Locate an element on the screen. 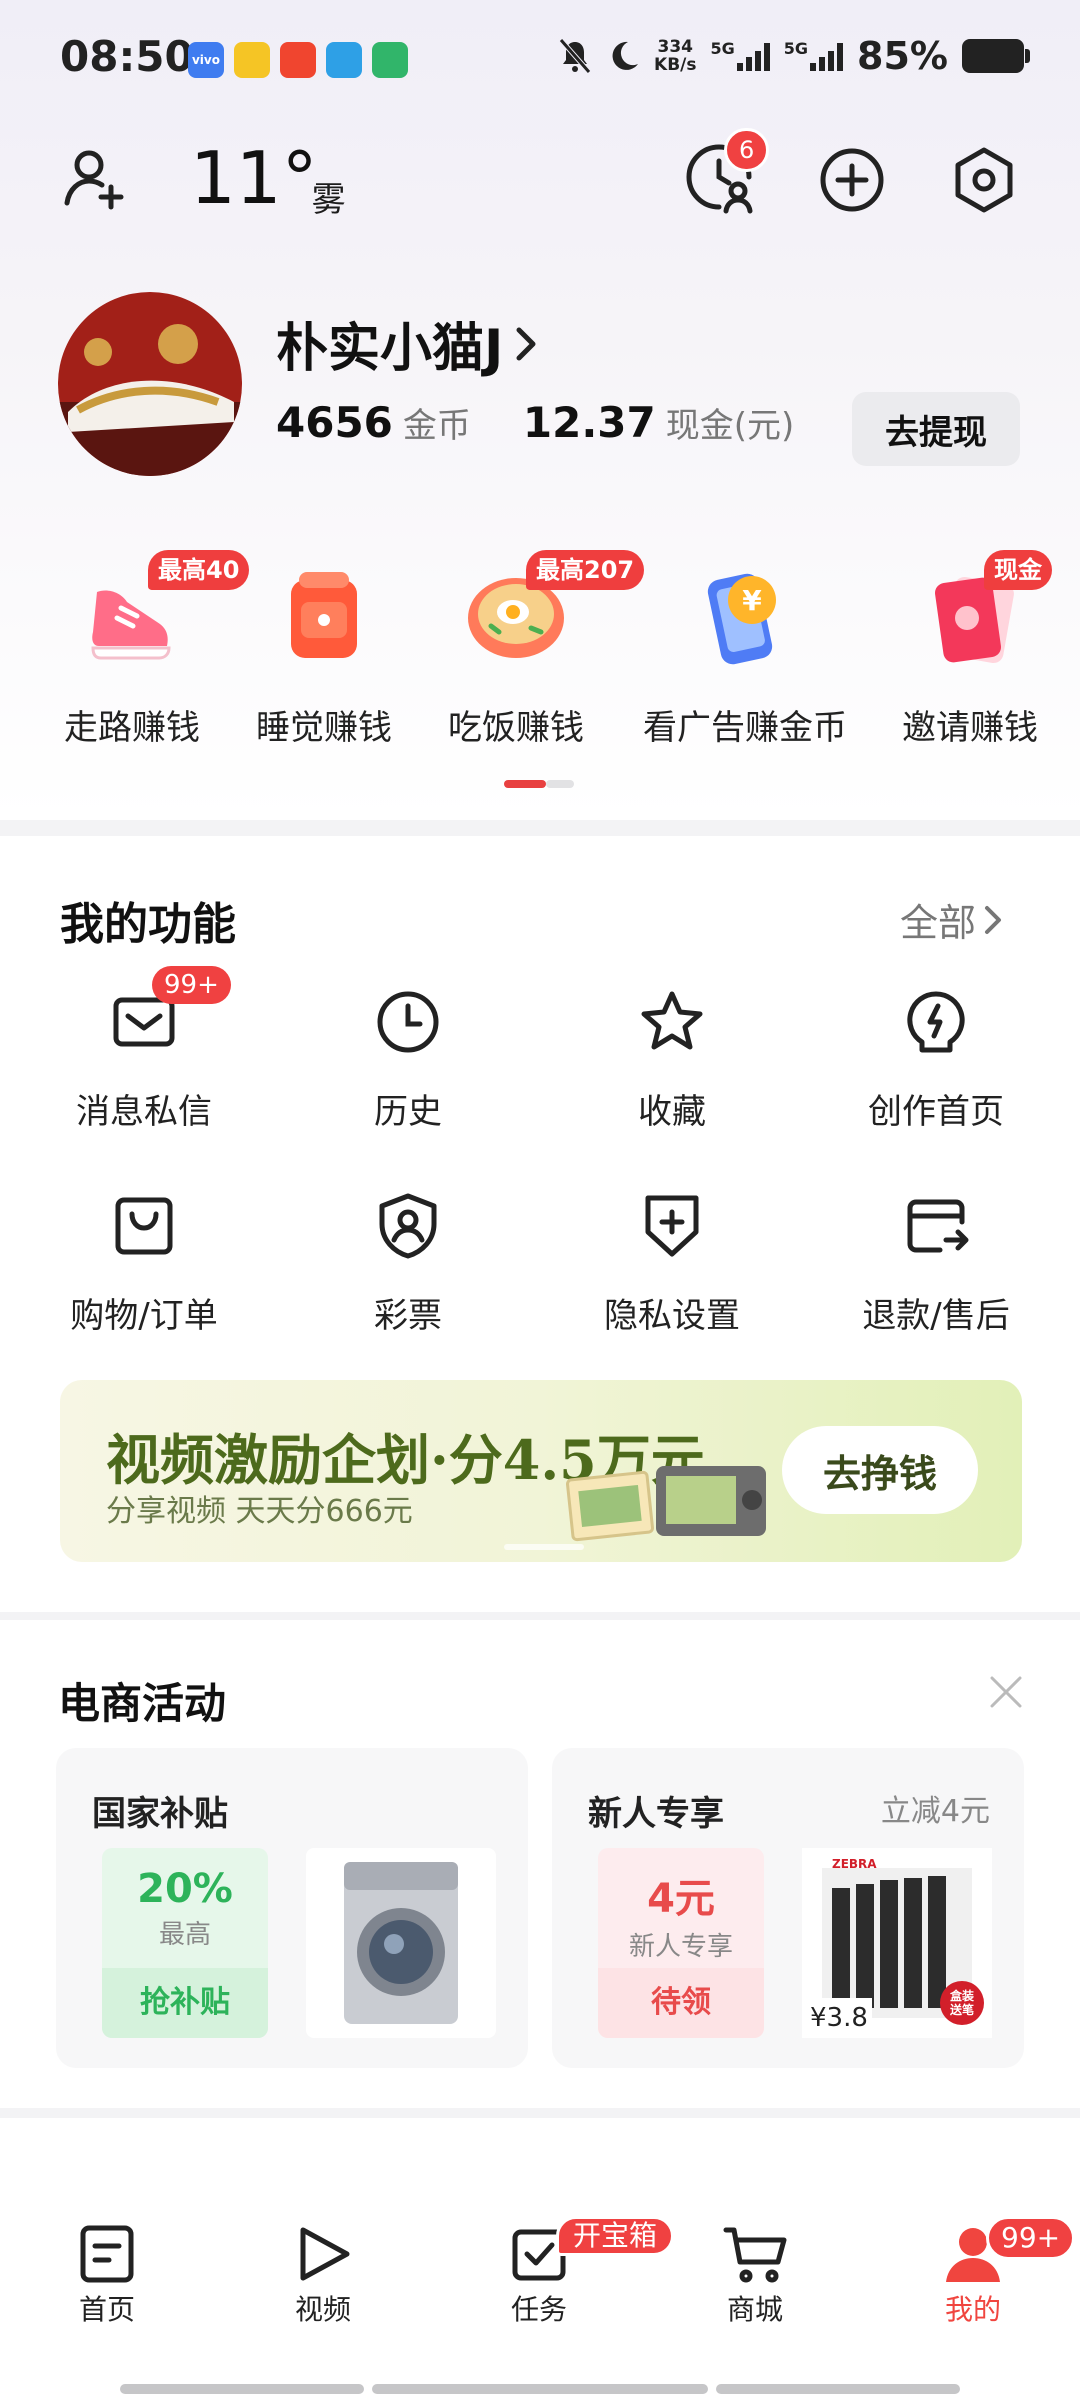 Image resolution: width=1080 pixels, height=2400 pixels. subsidy-coupon: 20% 最高 抢补贴 is located at coordinates (185, 1943).